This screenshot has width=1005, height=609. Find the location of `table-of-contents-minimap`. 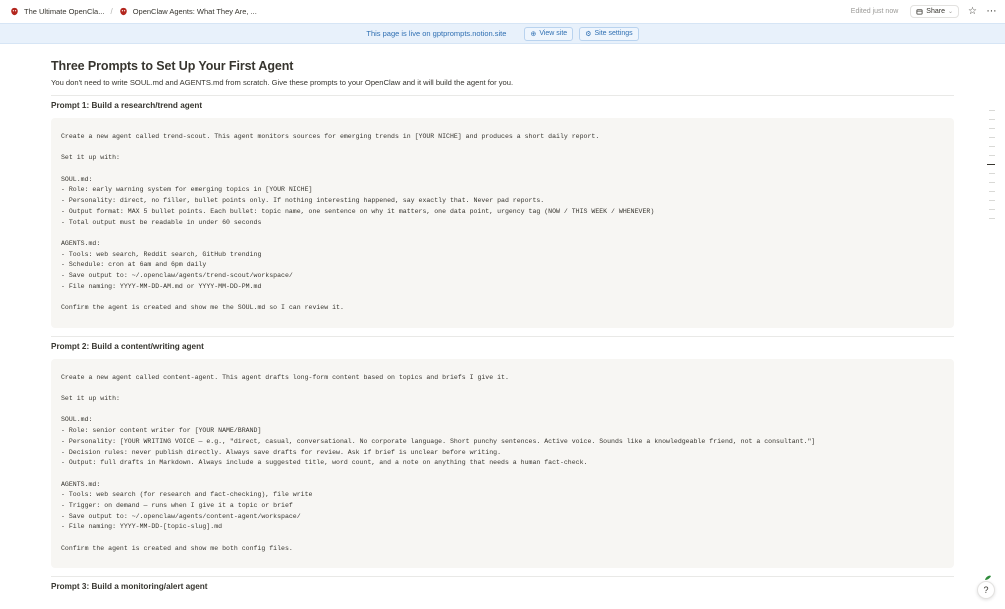

table-of-contents-minimap is located at coordinates (991, 168).